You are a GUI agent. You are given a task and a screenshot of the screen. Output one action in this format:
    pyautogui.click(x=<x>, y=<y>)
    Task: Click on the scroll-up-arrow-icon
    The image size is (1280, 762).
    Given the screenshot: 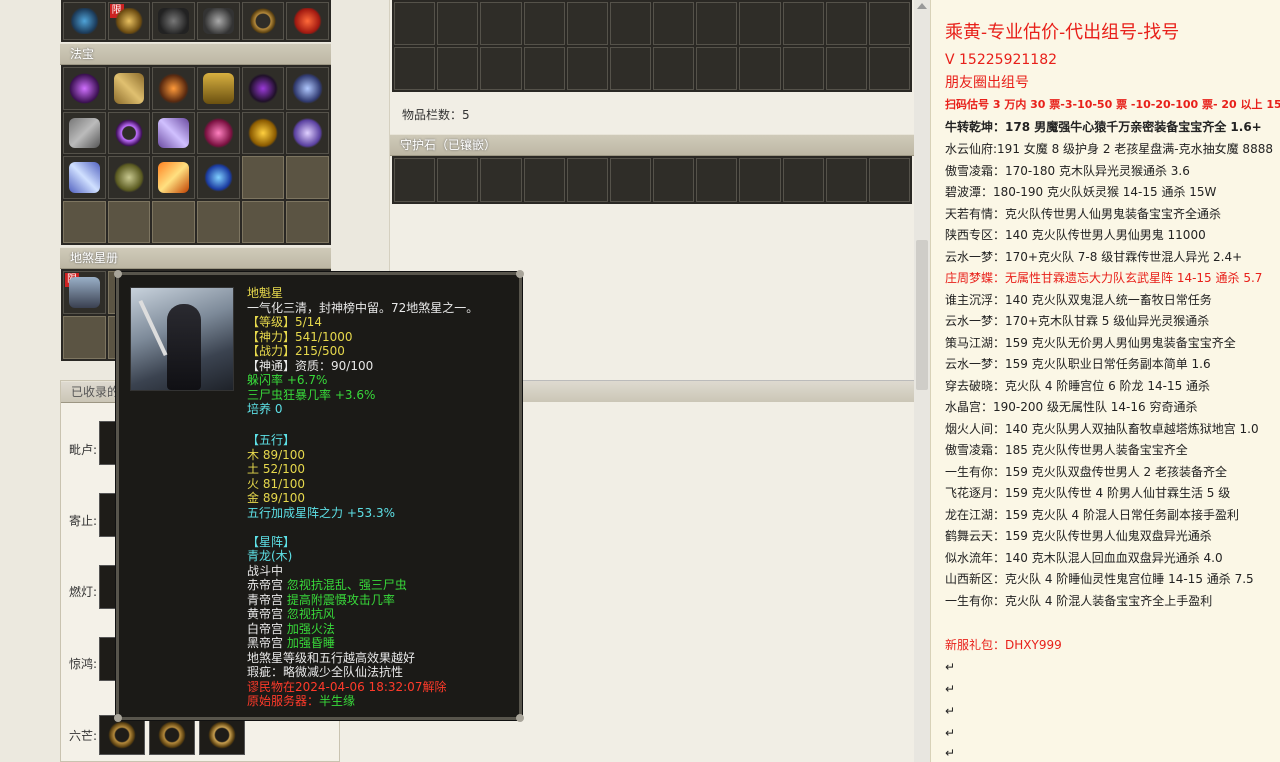 What is the action you would take?
    pyautogui.click(x=922, y=6)
    